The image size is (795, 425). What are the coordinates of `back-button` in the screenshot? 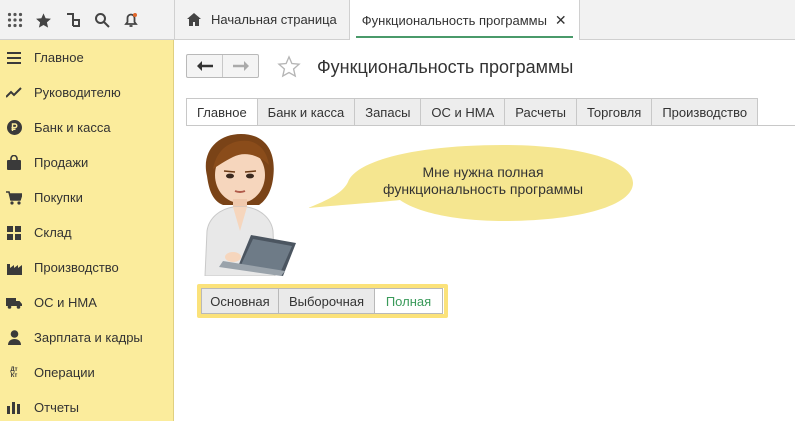 It's located at (205, 66).